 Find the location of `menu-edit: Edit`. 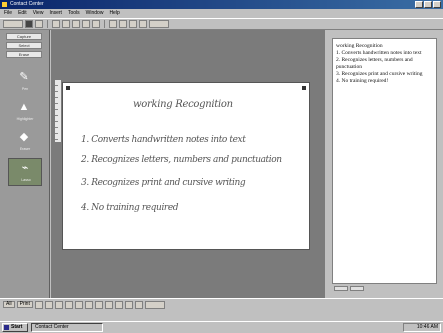

menu-edit: Edit is located at coordinates (22, 13).